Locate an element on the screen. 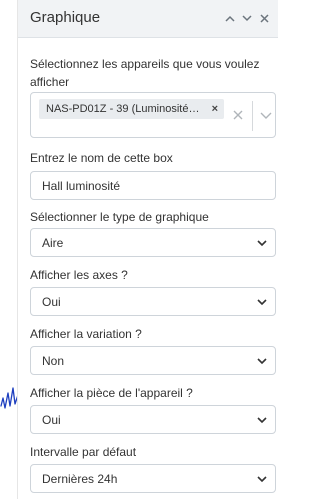  default-interval-label: Intervalle par défaut is located at coordinates (83, 452).